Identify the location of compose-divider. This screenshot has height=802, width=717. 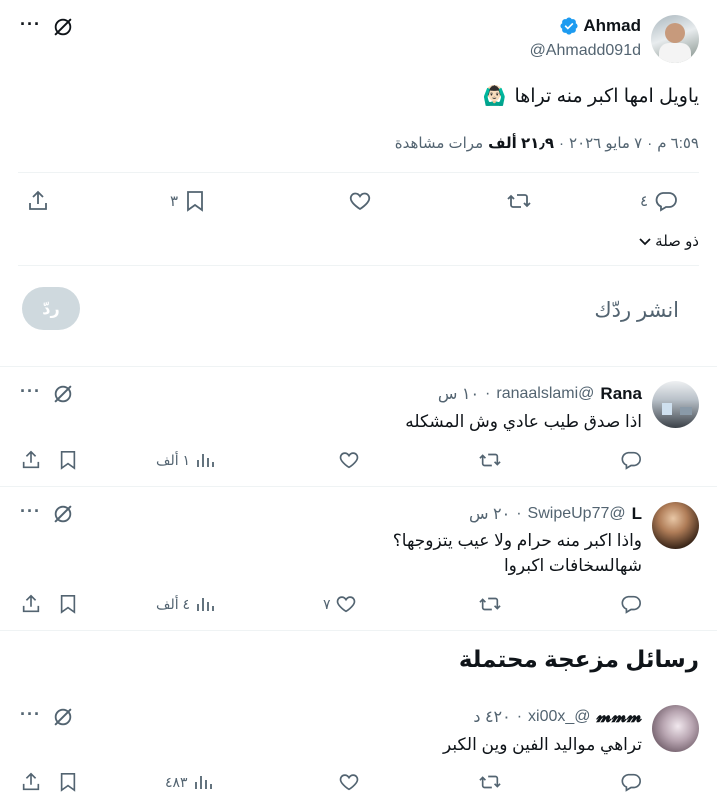
(358, 366).